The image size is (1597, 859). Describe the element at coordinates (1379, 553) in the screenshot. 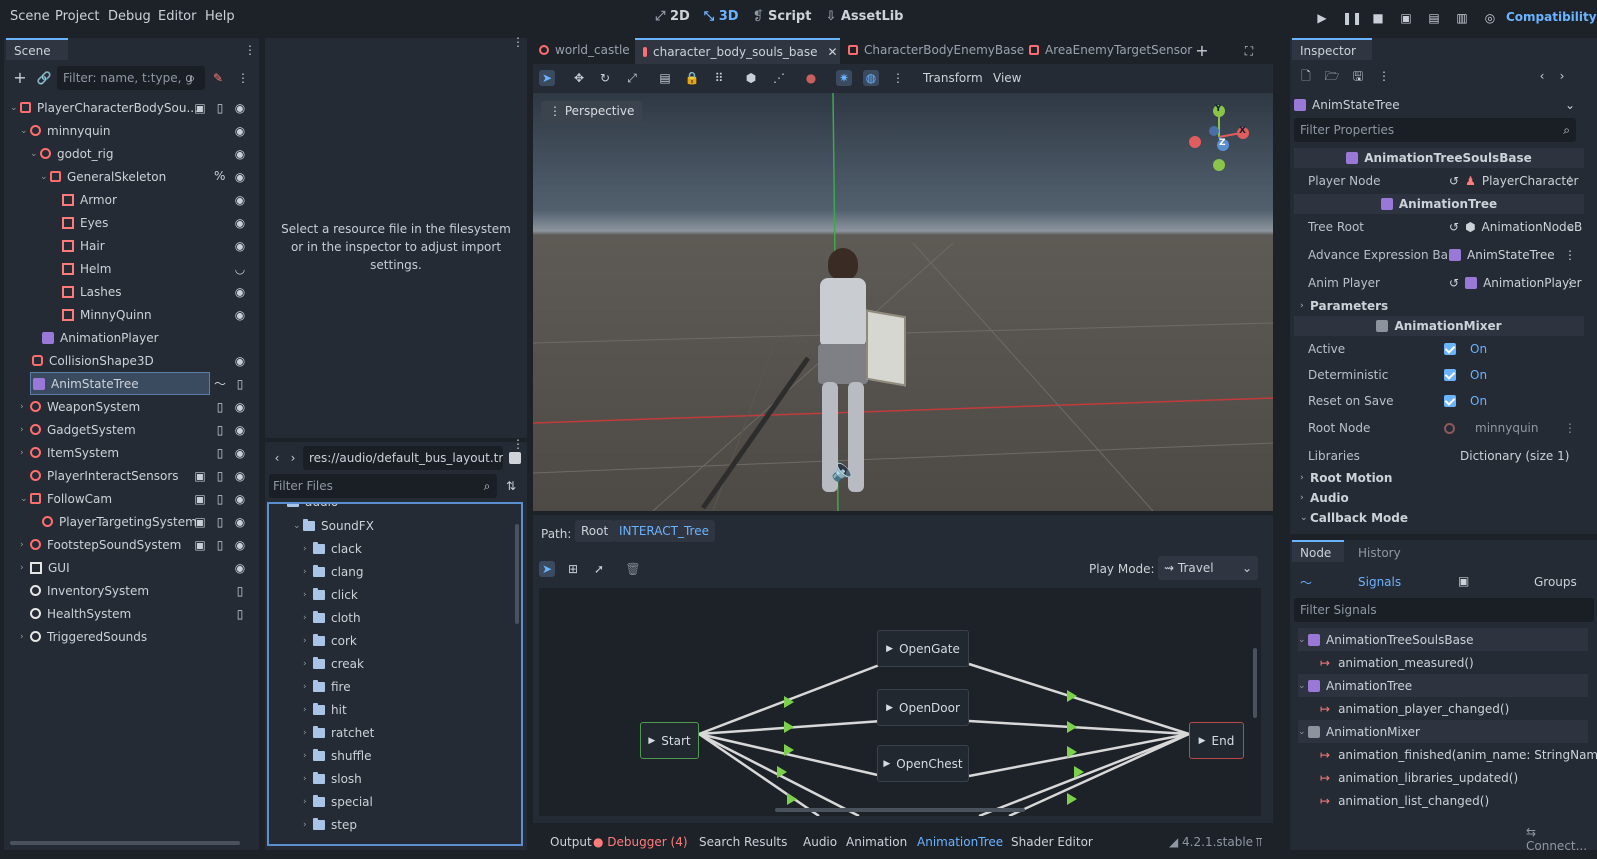

I see `tab-history: History` at that location.